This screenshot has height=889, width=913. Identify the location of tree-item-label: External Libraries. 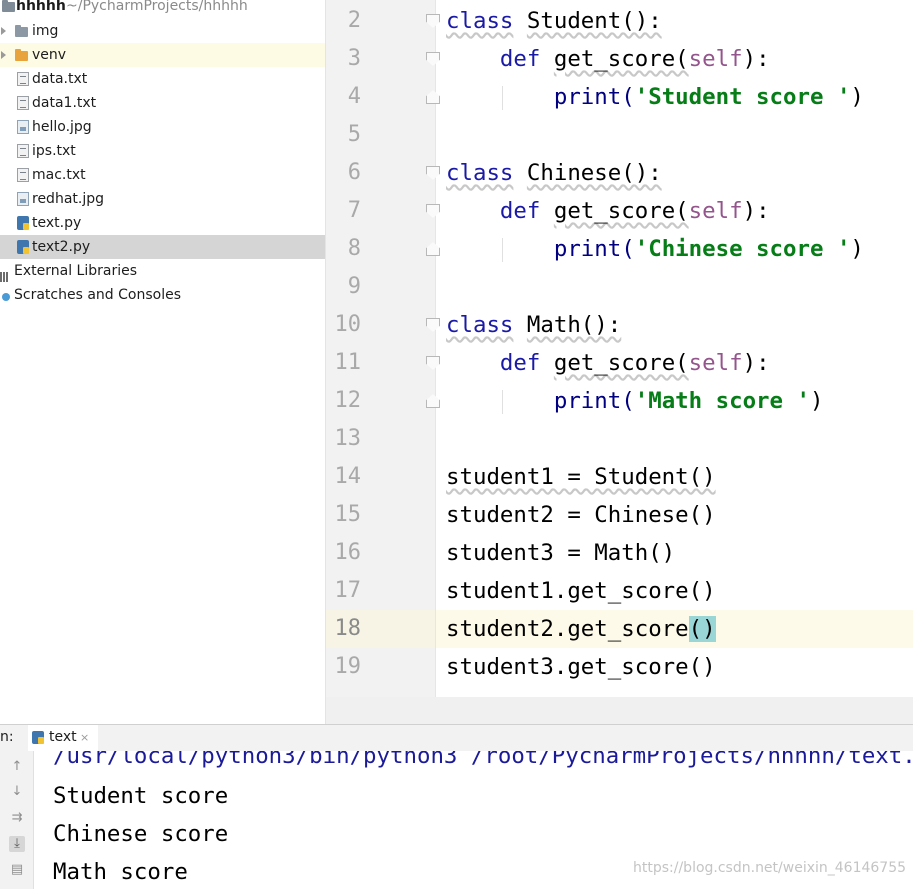
(75, 271).